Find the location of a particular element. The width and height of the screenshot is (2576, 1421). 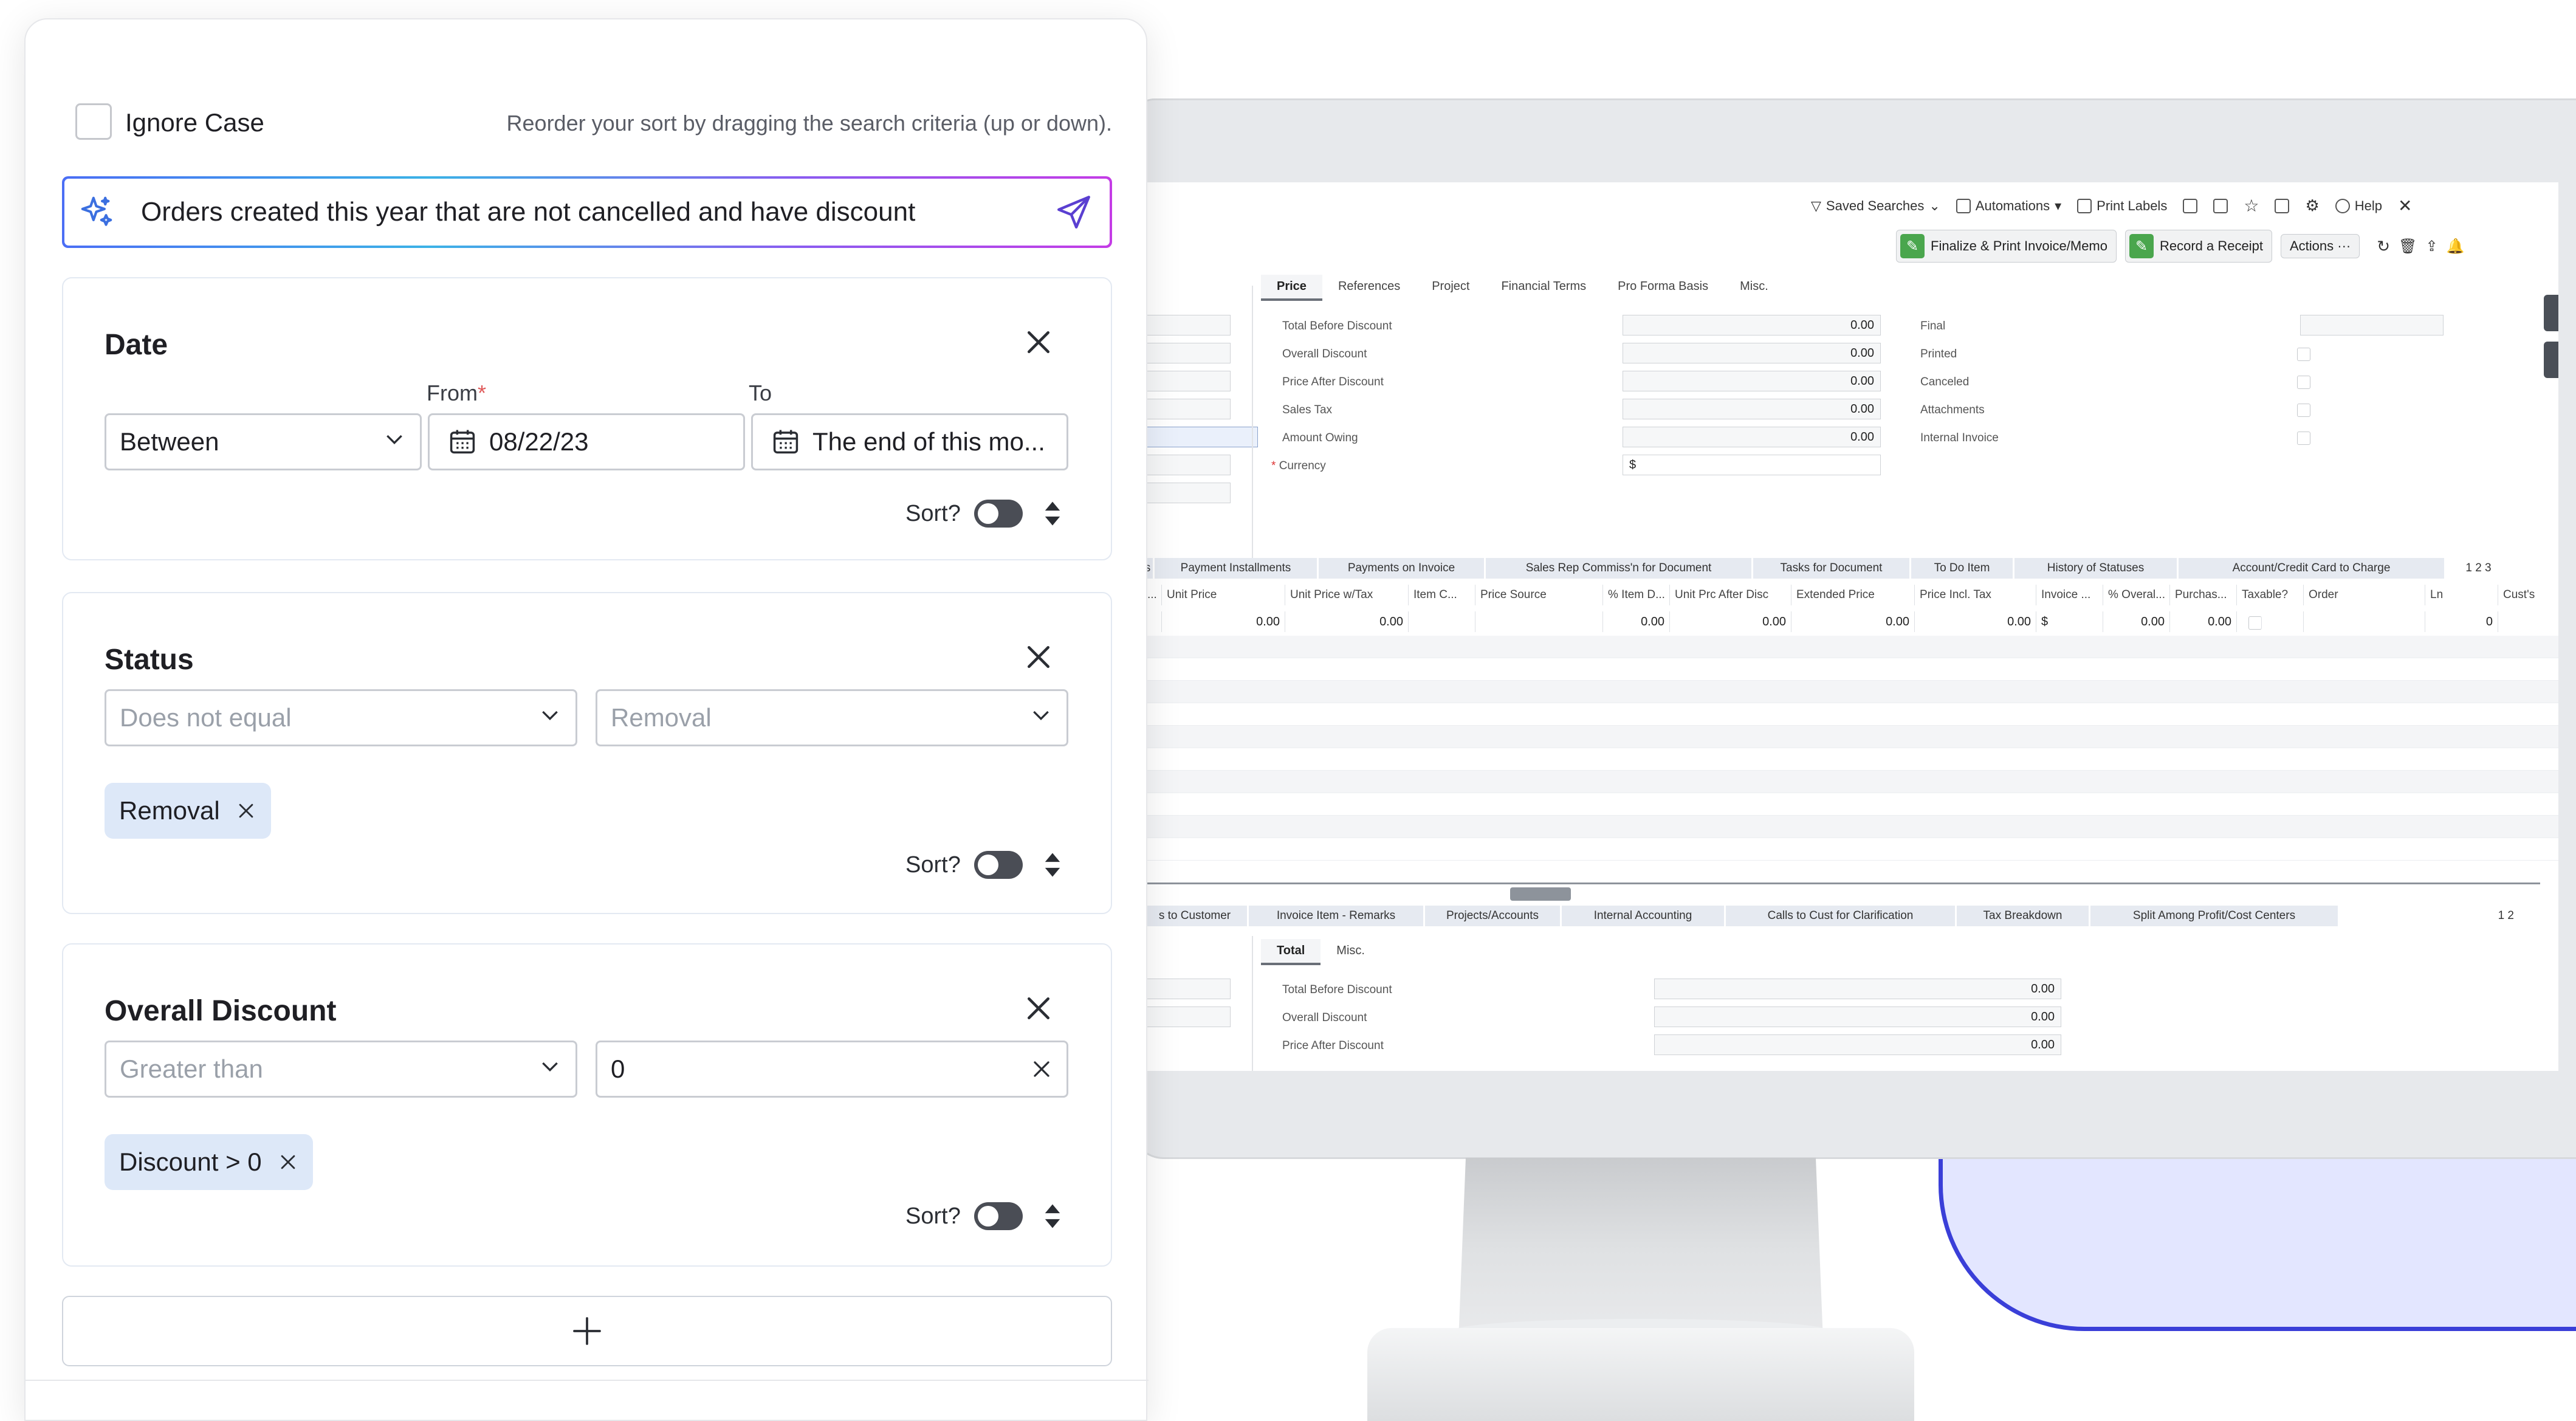

canceled-checkbox is located at coordinates (2303, 382).